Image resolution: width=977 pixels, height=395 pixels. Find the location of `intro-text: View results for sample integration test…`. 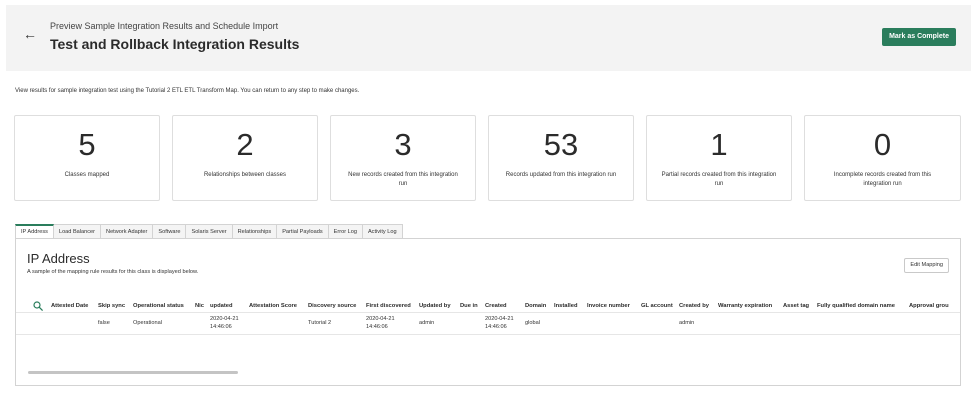

intro-text: View results for sample integration test… is located at coordinates (187, 91).